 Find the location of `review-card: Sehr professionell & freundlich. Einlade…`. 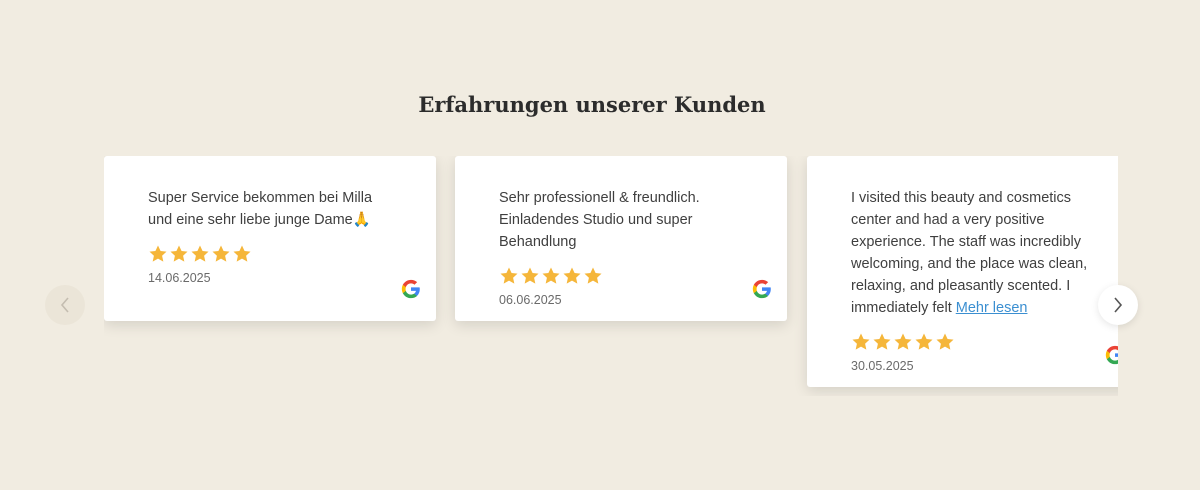

review-card: Sehr professionell & freundlich. Einlade… is located at coordinates (621, 238).